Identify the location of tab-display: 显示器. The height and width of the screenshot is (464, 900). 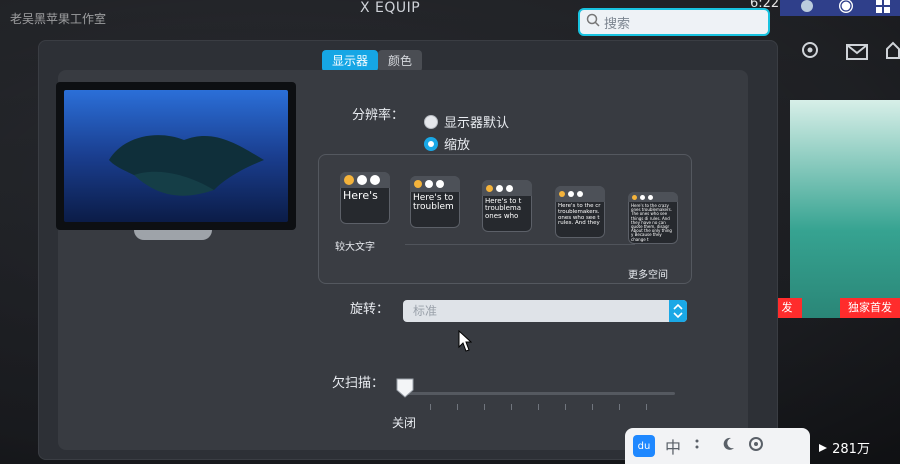
(350, 61).